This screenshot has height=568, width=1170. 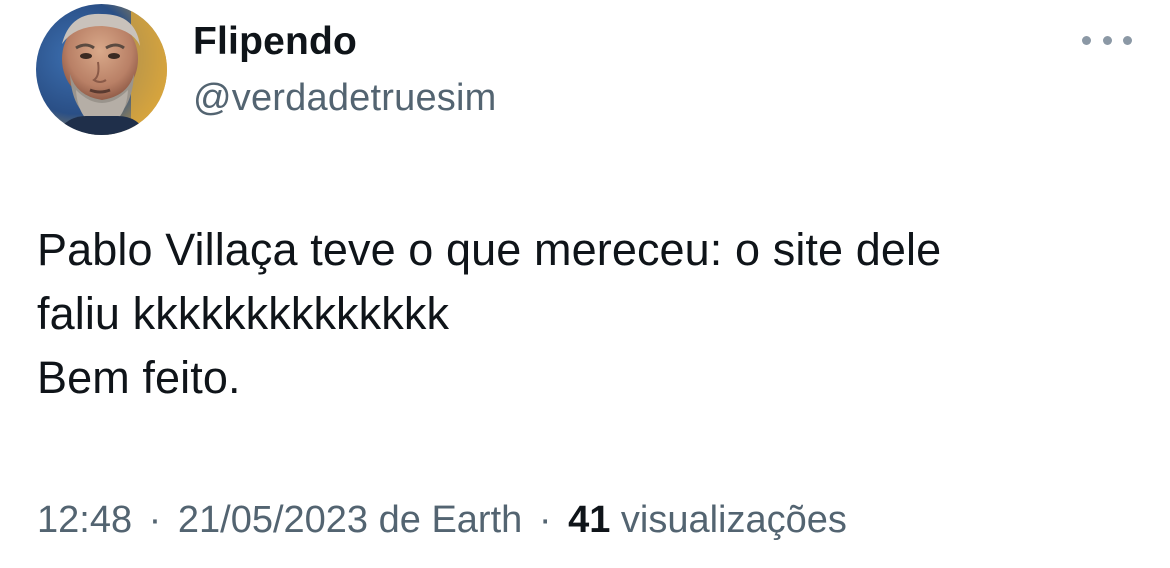 I want to click on views-count: 41, so click(x=589, y=520).